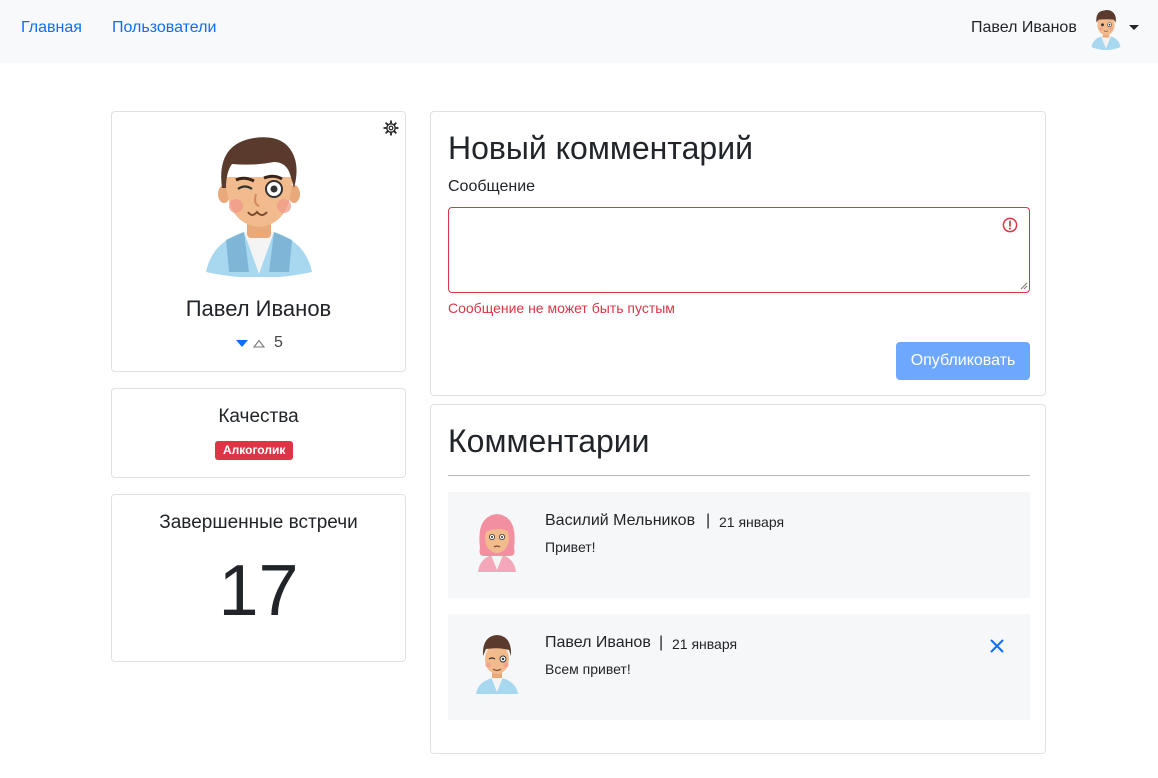 This screenshot has height=778, width=1158. What do you see at coordinates (391, 128) in the screenshot?
I see `gear-icon` at bounding box center [391, 128].